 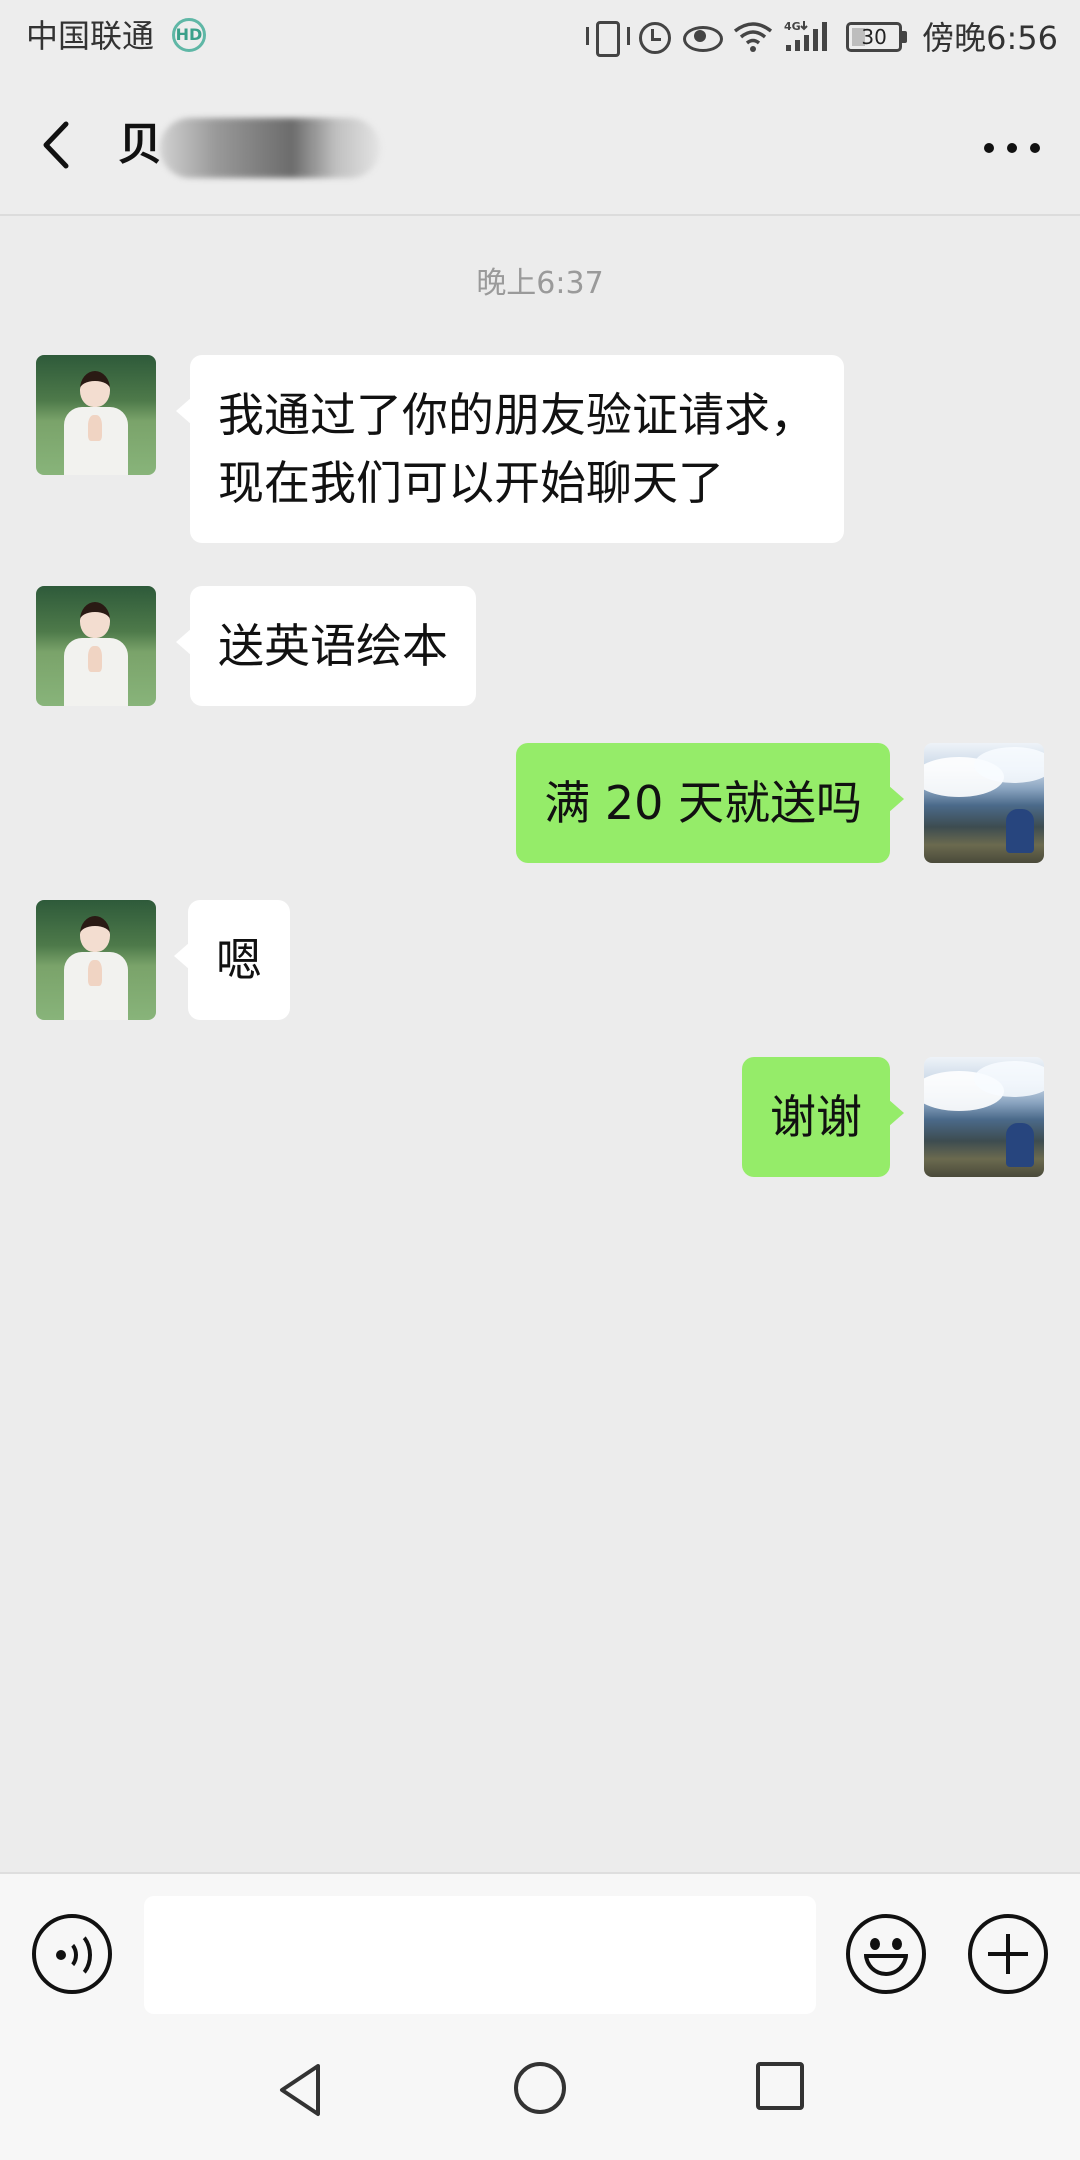 What do you see at coordinates (1012, 148) in the screenshot?
I see `more-button` at bounding box center [1012, 148].